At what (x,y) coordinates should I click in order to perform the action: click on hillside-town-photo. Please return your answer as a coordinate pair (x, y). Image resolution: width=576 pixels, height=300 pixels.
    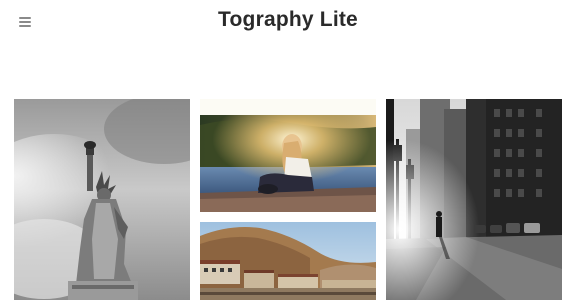
    Looking at the image, I should click on (288, 261).